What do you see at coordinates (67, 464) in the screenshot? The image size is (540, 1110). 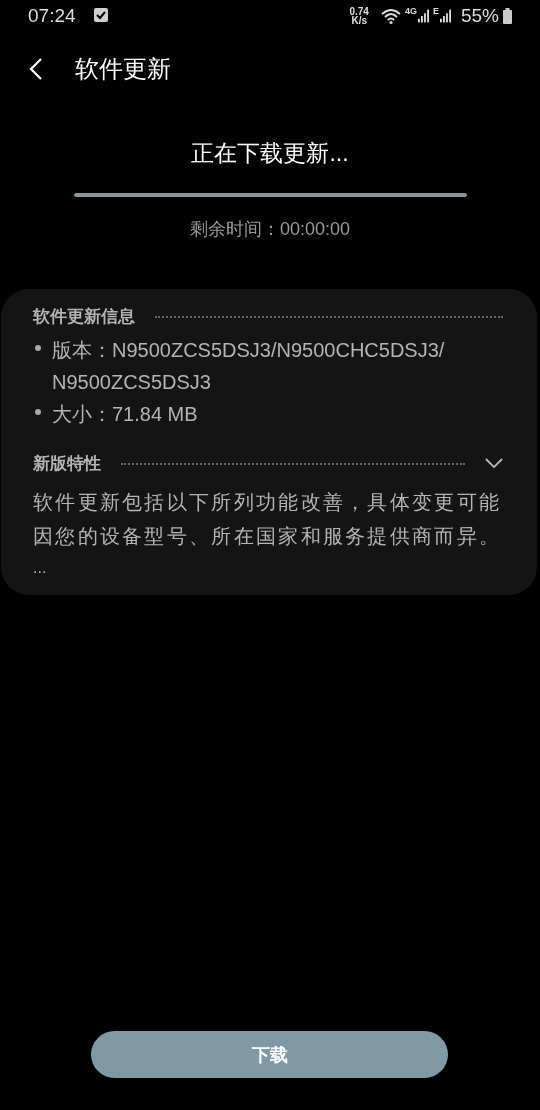 I see `section-heading: 新版特性` at bounding box center [67, 464].